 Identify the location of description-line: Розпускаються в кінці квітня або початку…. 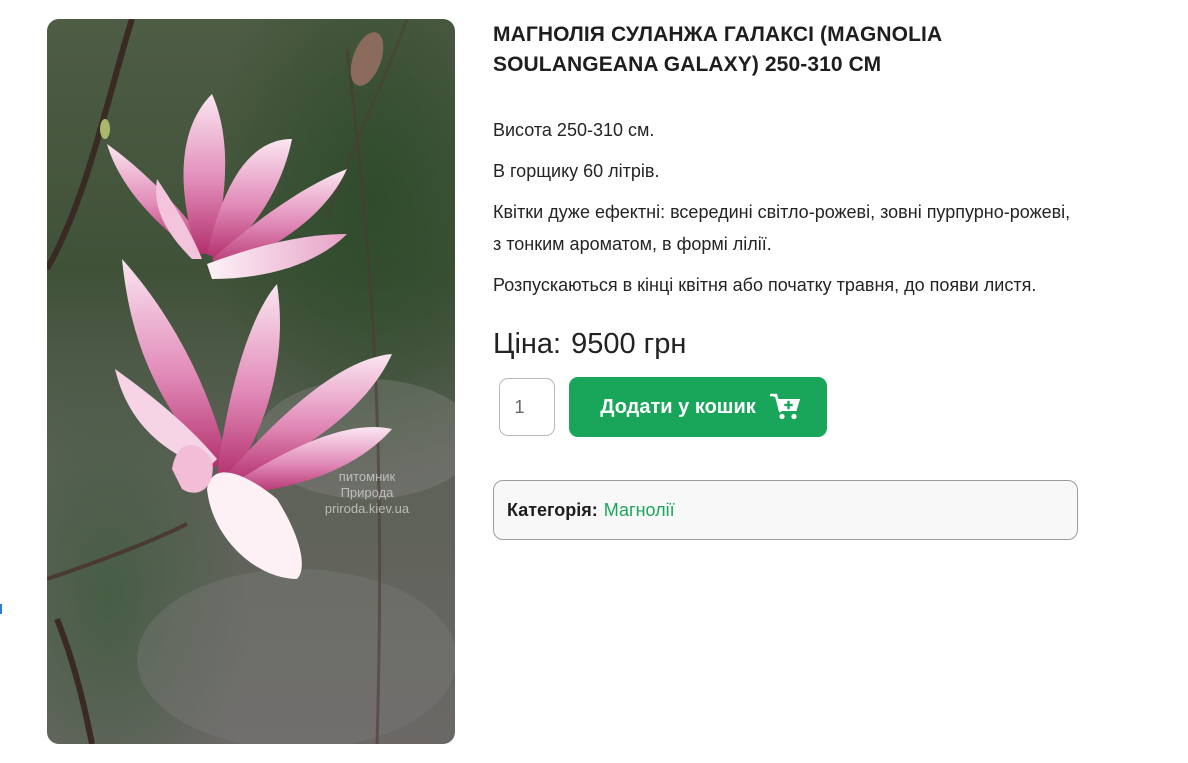
(765, 285).